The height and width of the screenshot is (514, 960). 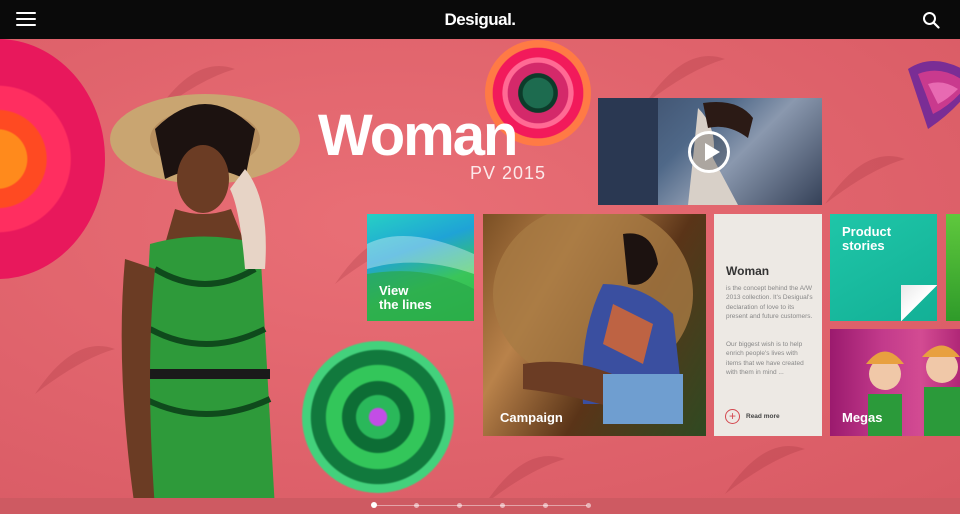 I want to click on tile-label: Product stories, so click(x=867, y=239).